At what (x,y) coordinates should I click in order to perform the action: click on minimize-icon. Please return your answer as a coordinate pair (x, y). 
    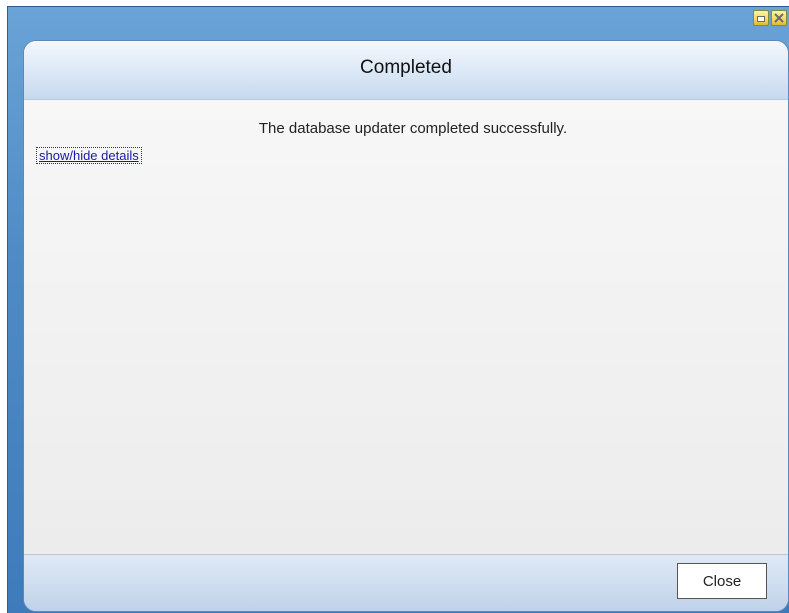
    Looking at the image, I should click on (761, 18).